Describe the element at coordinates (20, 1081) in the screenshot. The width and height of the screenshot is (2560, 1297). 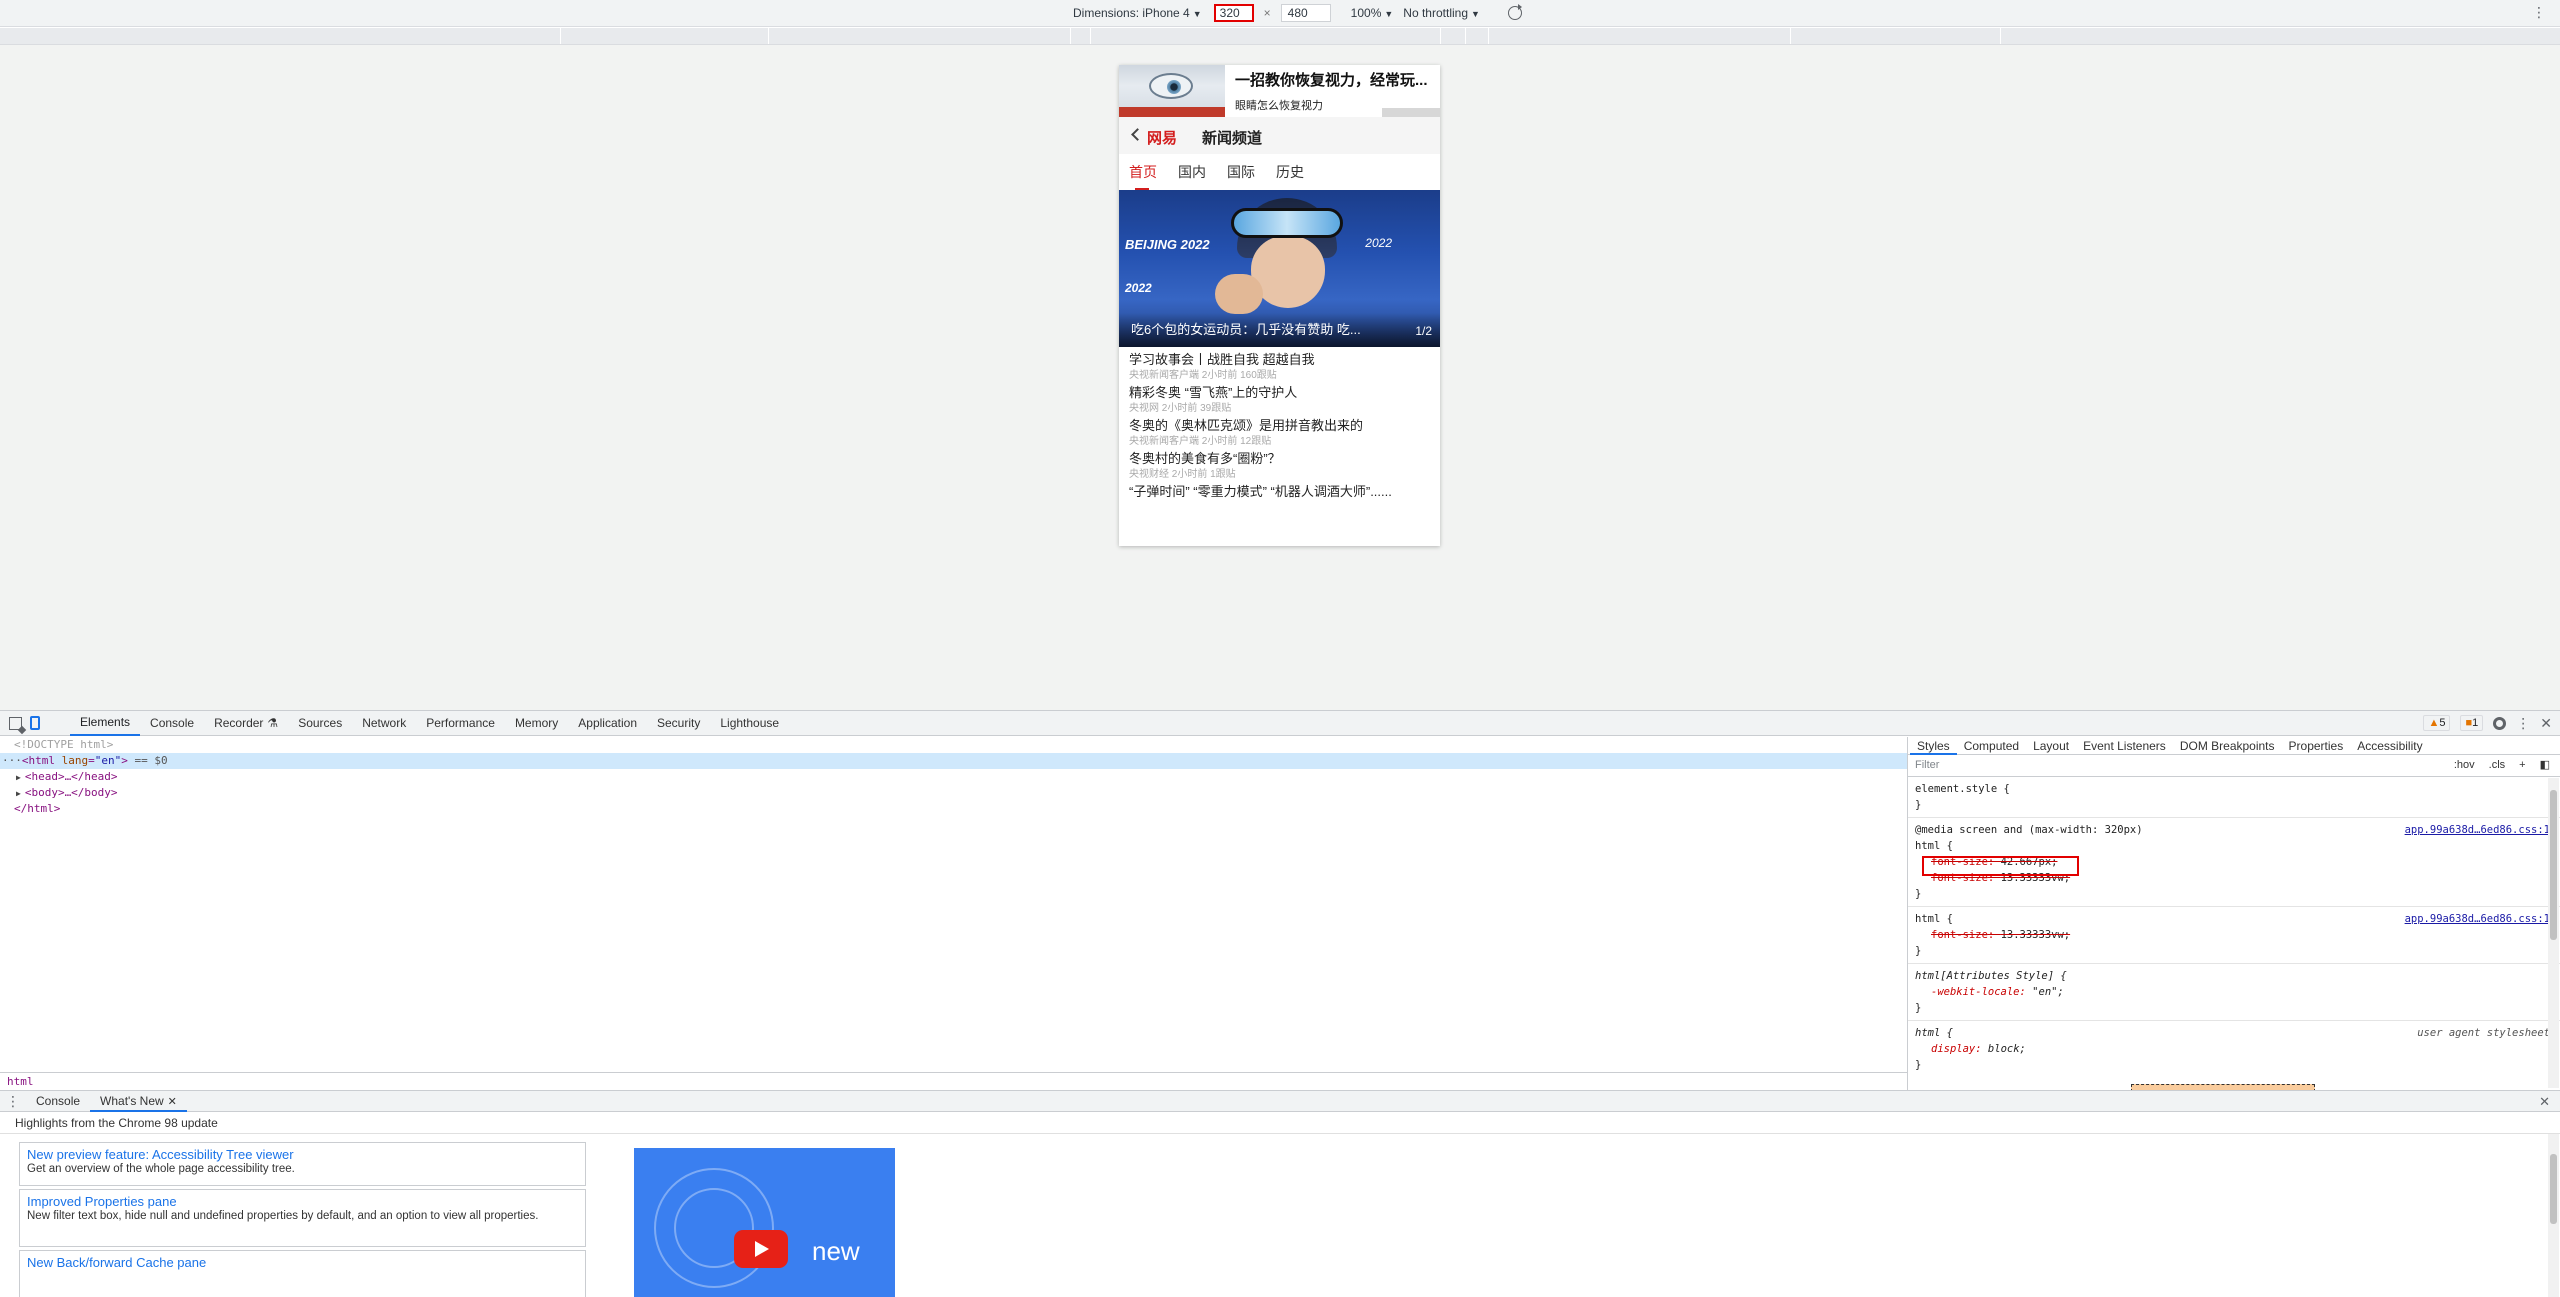
I see `breadcrumb-item: html` at that location.